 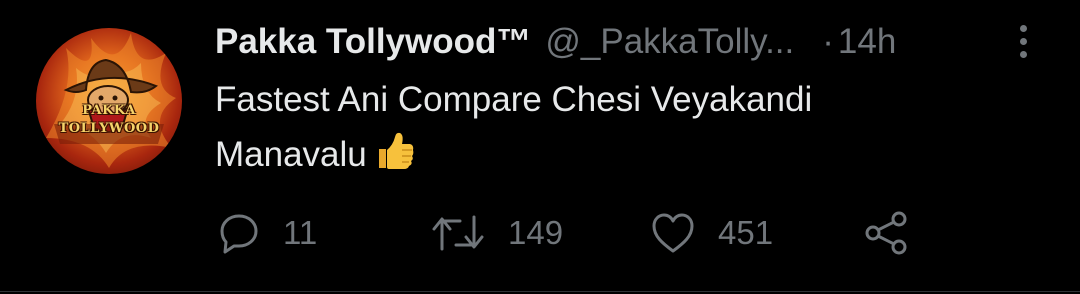 I want to click on retweet-button: 149, so click(x=496, y=233).